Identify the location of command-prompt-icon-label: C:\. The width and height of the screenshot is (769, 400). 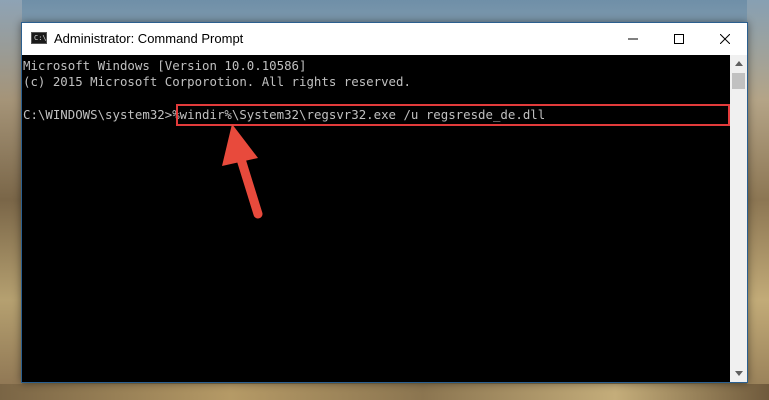
(40, 38).